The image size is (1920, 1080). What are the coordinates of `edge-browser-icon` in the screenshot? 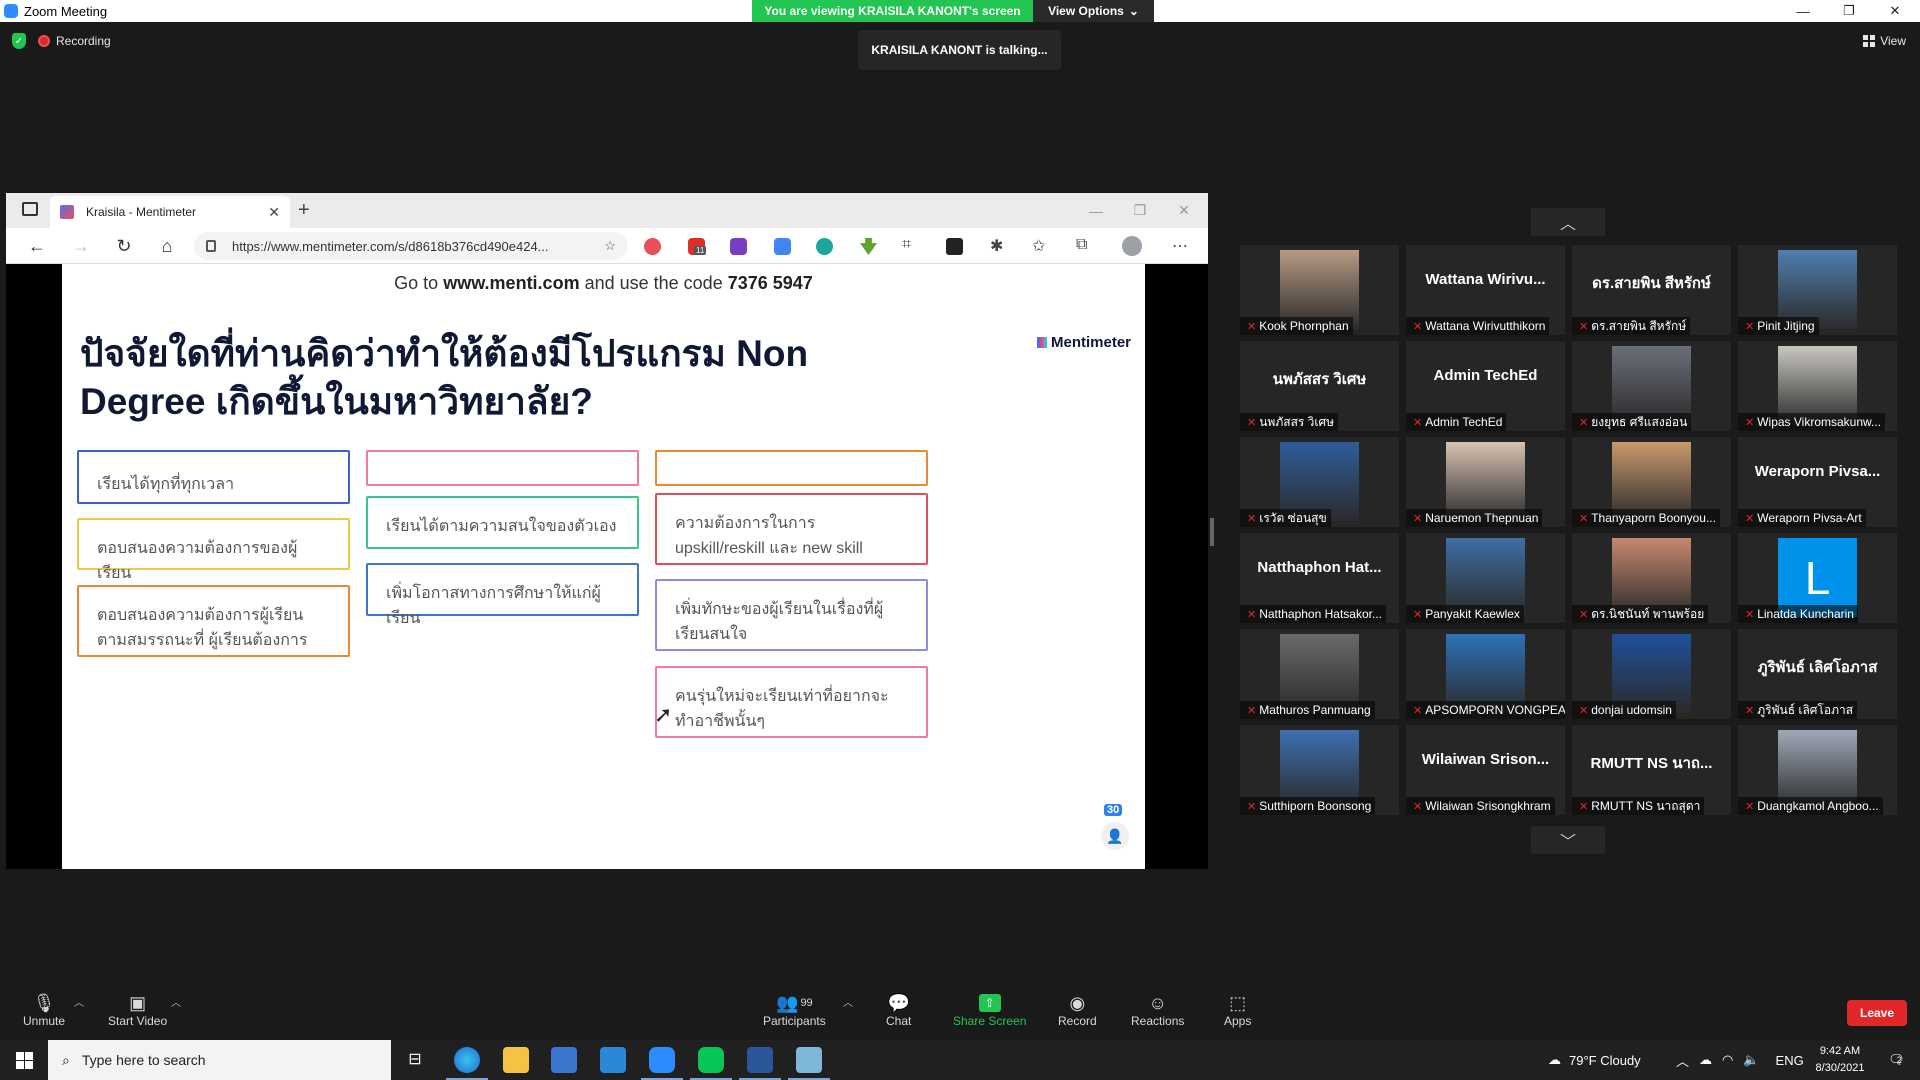 It's located at (467, 1060).